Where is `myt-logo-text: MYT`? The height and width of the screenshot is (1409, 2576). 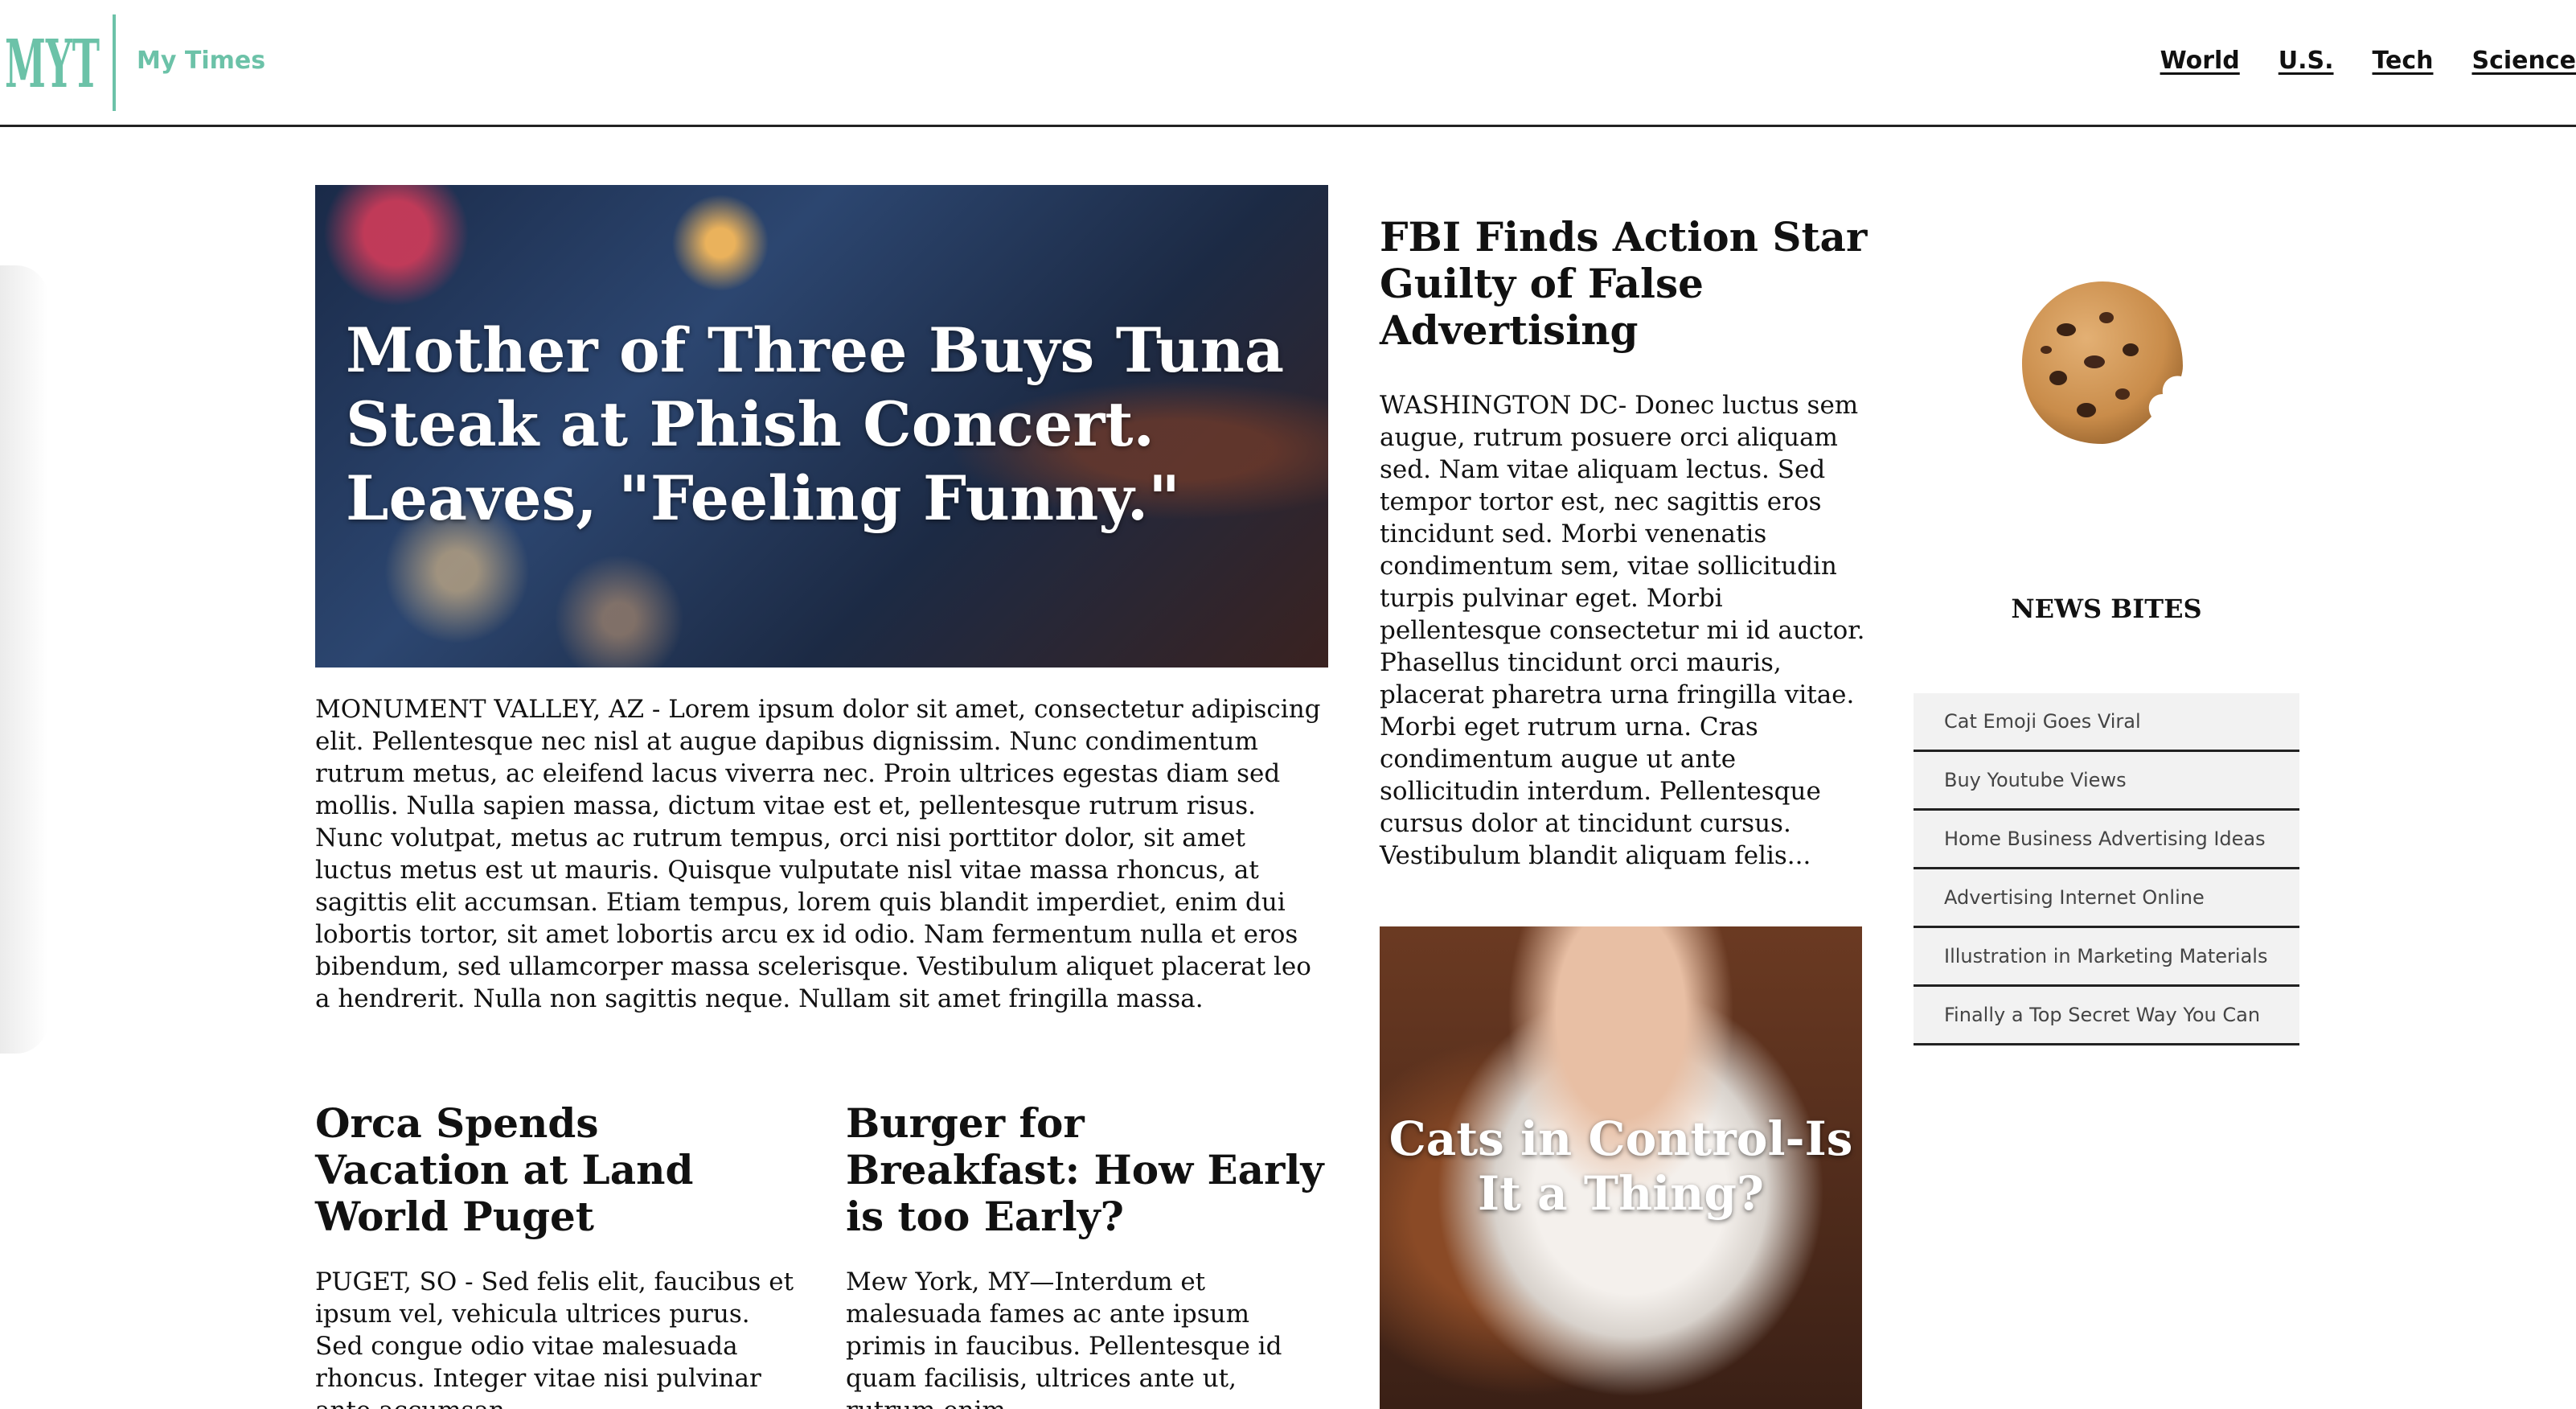
myt-logo-text: MYT is located at coordinates (52, 63).